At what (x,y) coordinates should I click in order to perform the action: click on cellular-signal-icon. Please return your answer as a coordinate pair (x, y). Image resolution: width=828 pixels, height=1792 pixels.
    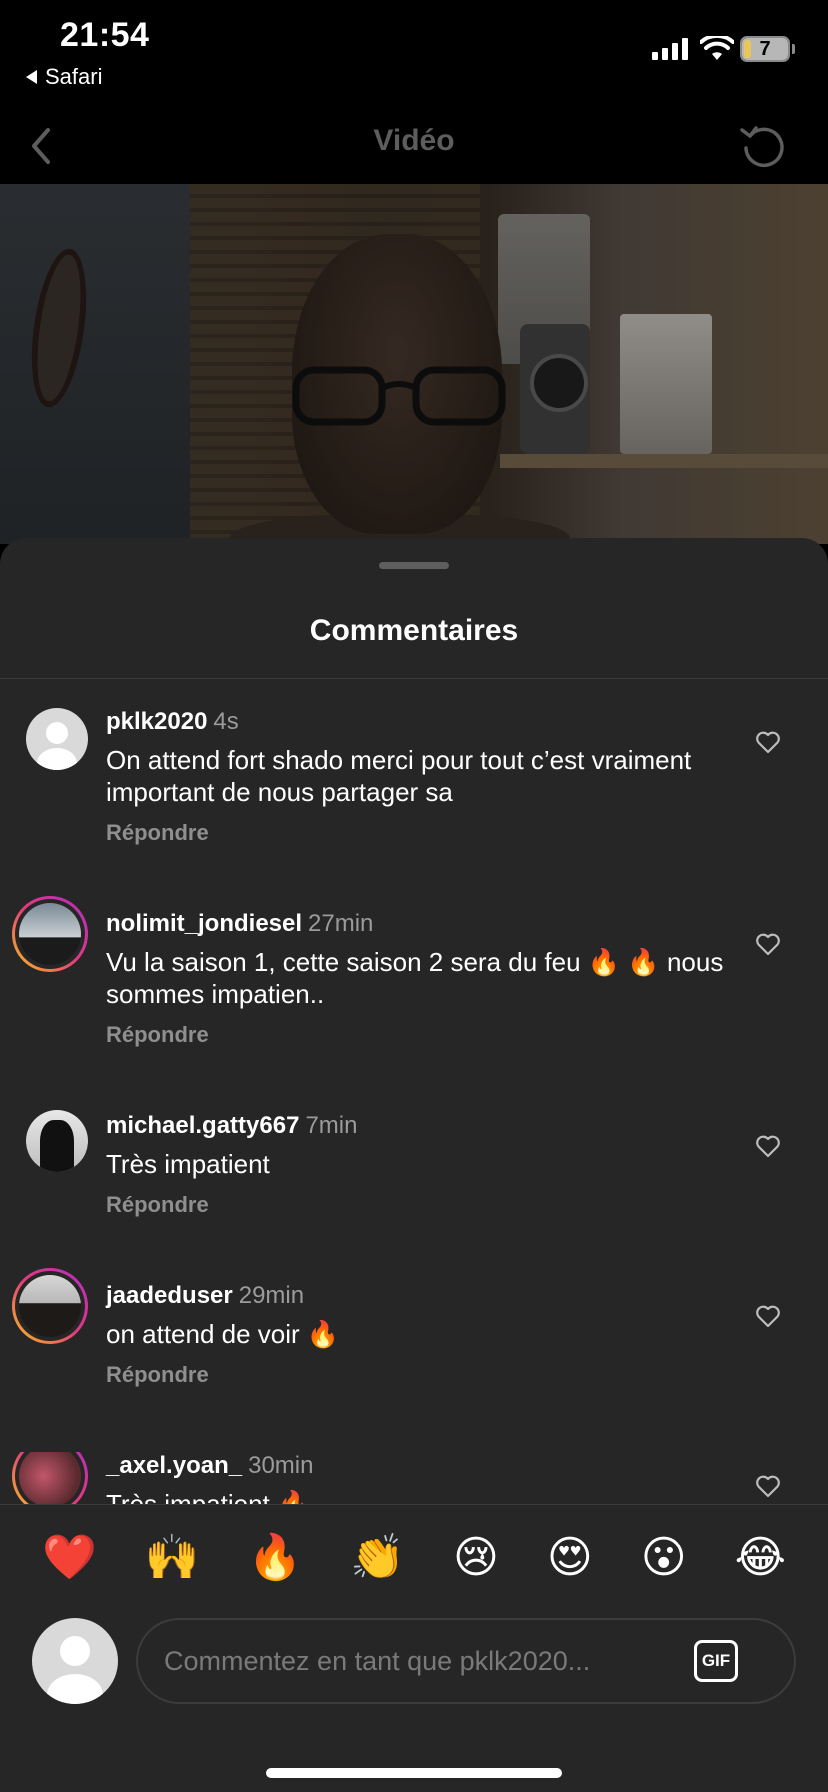
    Looking at the image, I should click on (670, 49).